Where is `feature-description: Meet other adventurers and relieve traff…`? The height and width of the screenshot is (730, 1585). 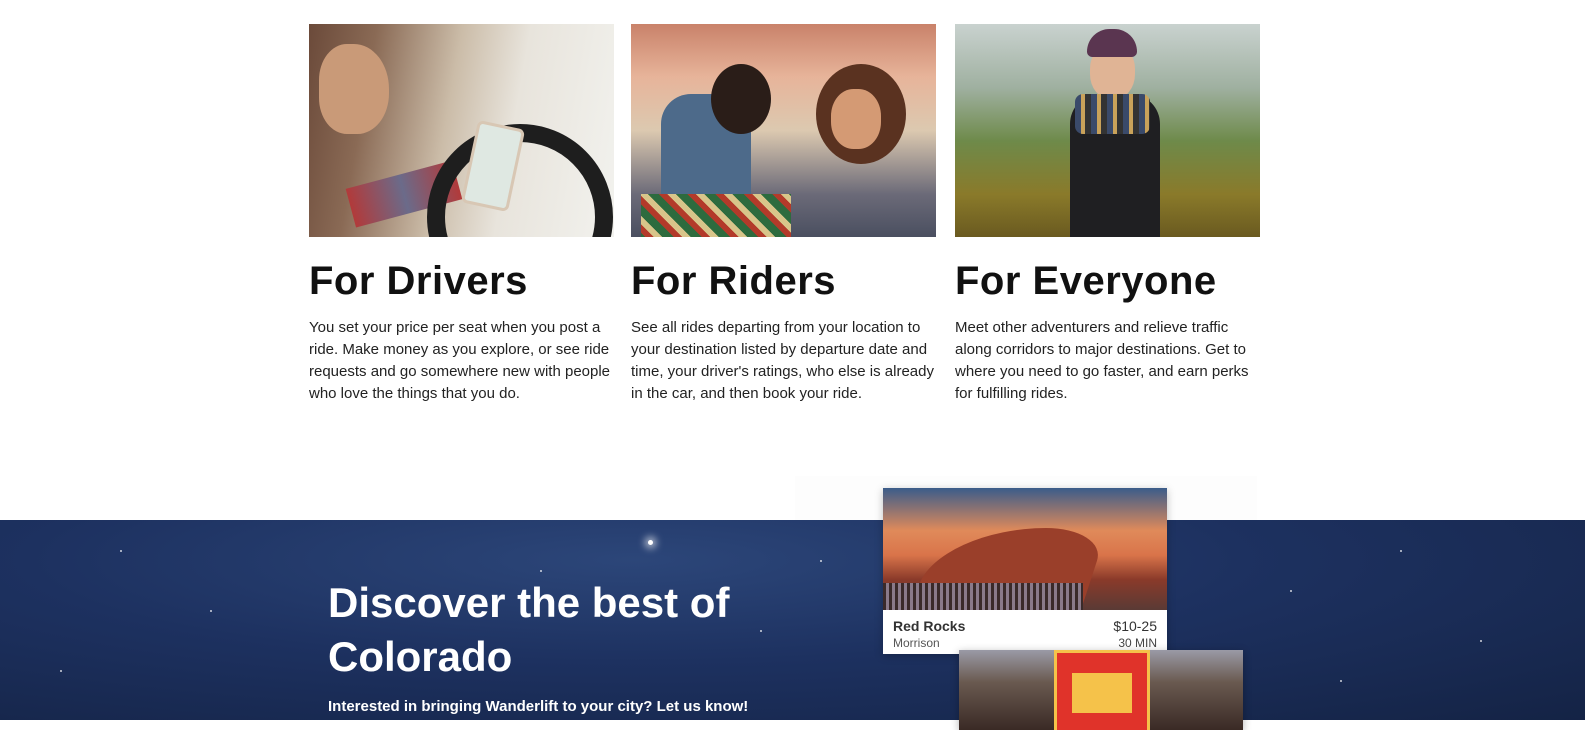 feature-description: Meet other adventurers and relieve traff… is located at coordinates (1102, 360).